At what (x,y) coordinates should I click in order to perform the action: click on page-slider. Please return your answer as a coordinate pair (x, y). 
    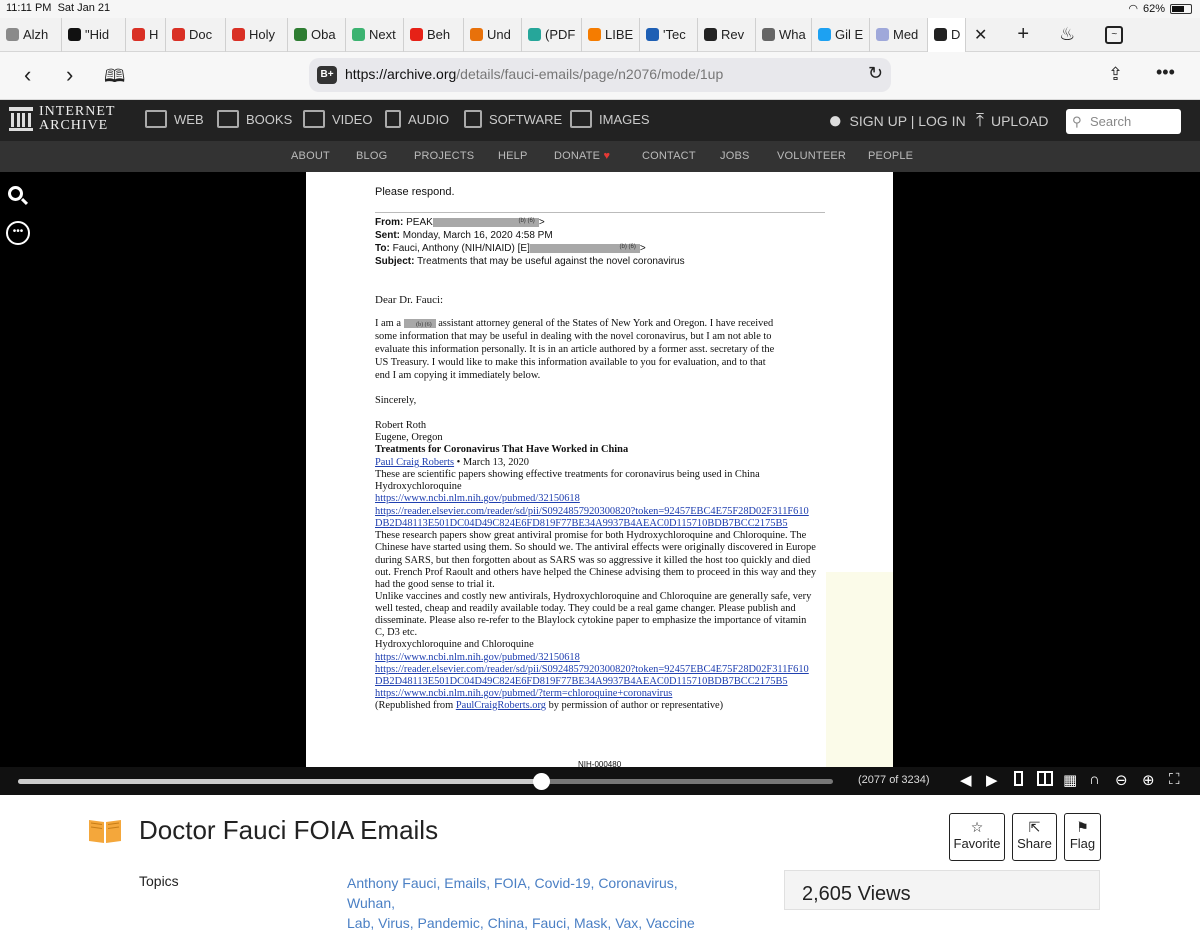
    Looking at the image, I should click on (425, 781).